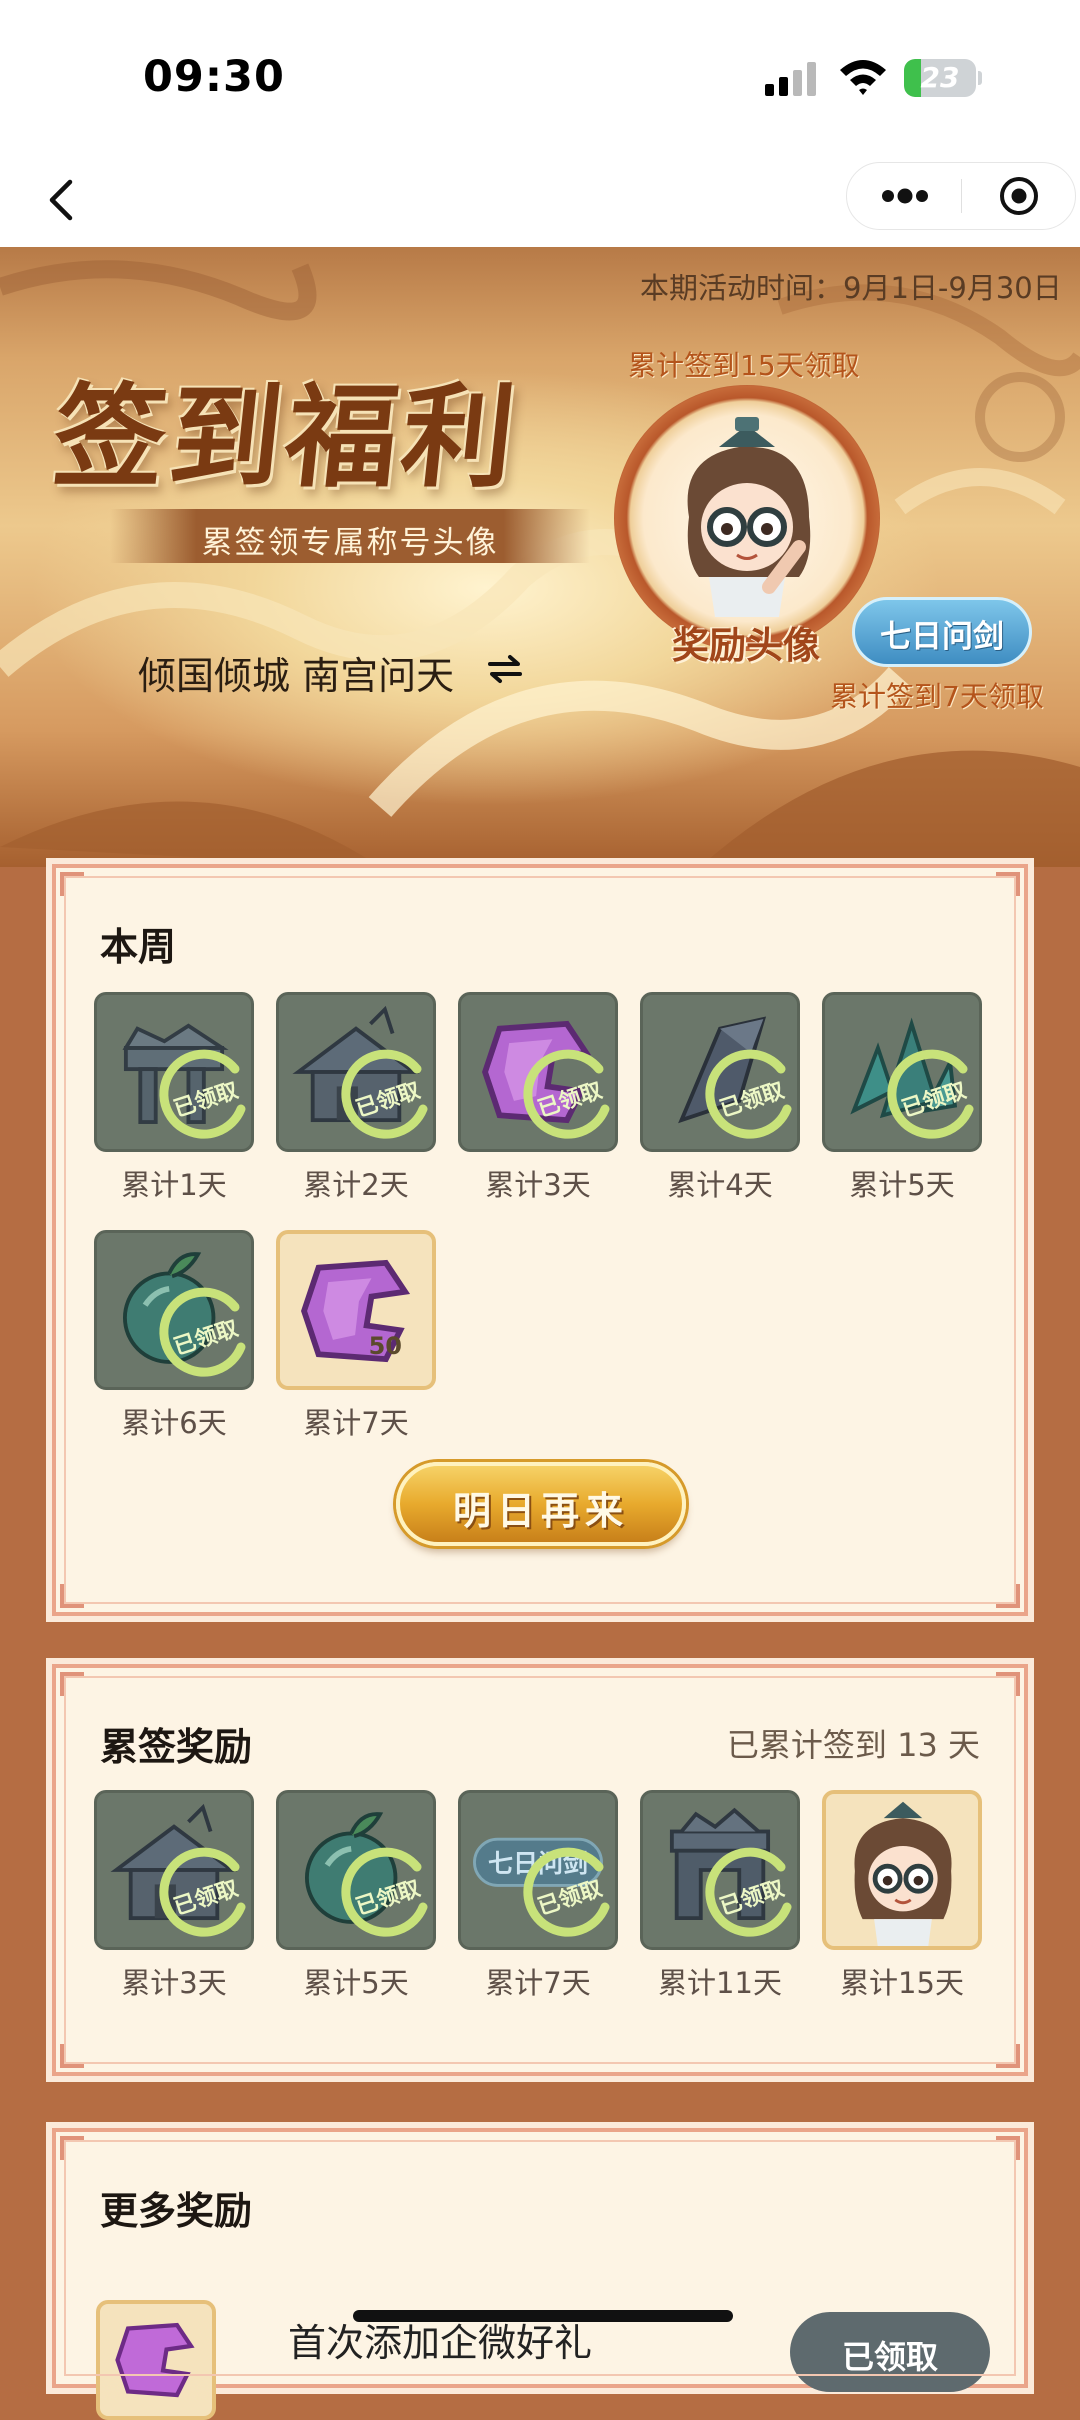  I want to click on cumulative-days-summary: 已累计签到 13 天, so click(853, 1745).